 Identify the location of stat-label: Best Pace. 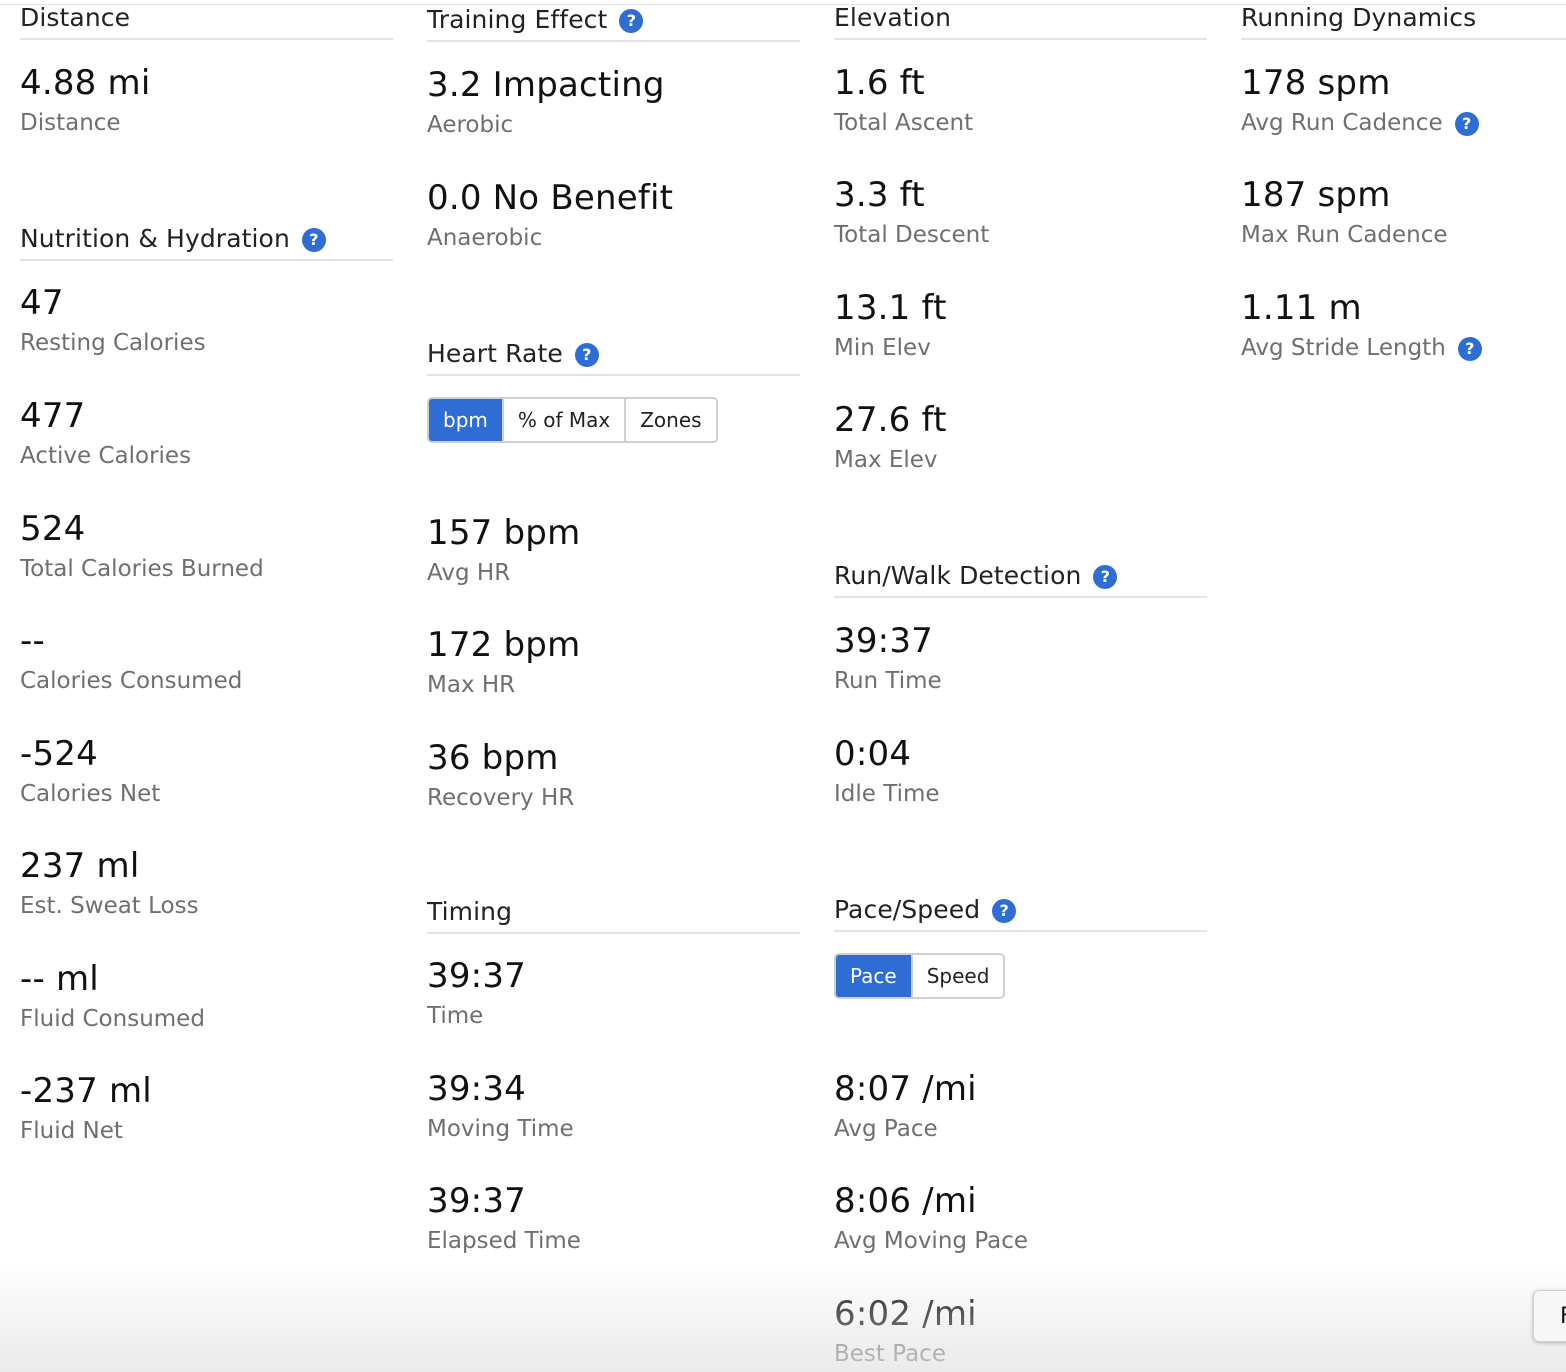
(890, 1354).